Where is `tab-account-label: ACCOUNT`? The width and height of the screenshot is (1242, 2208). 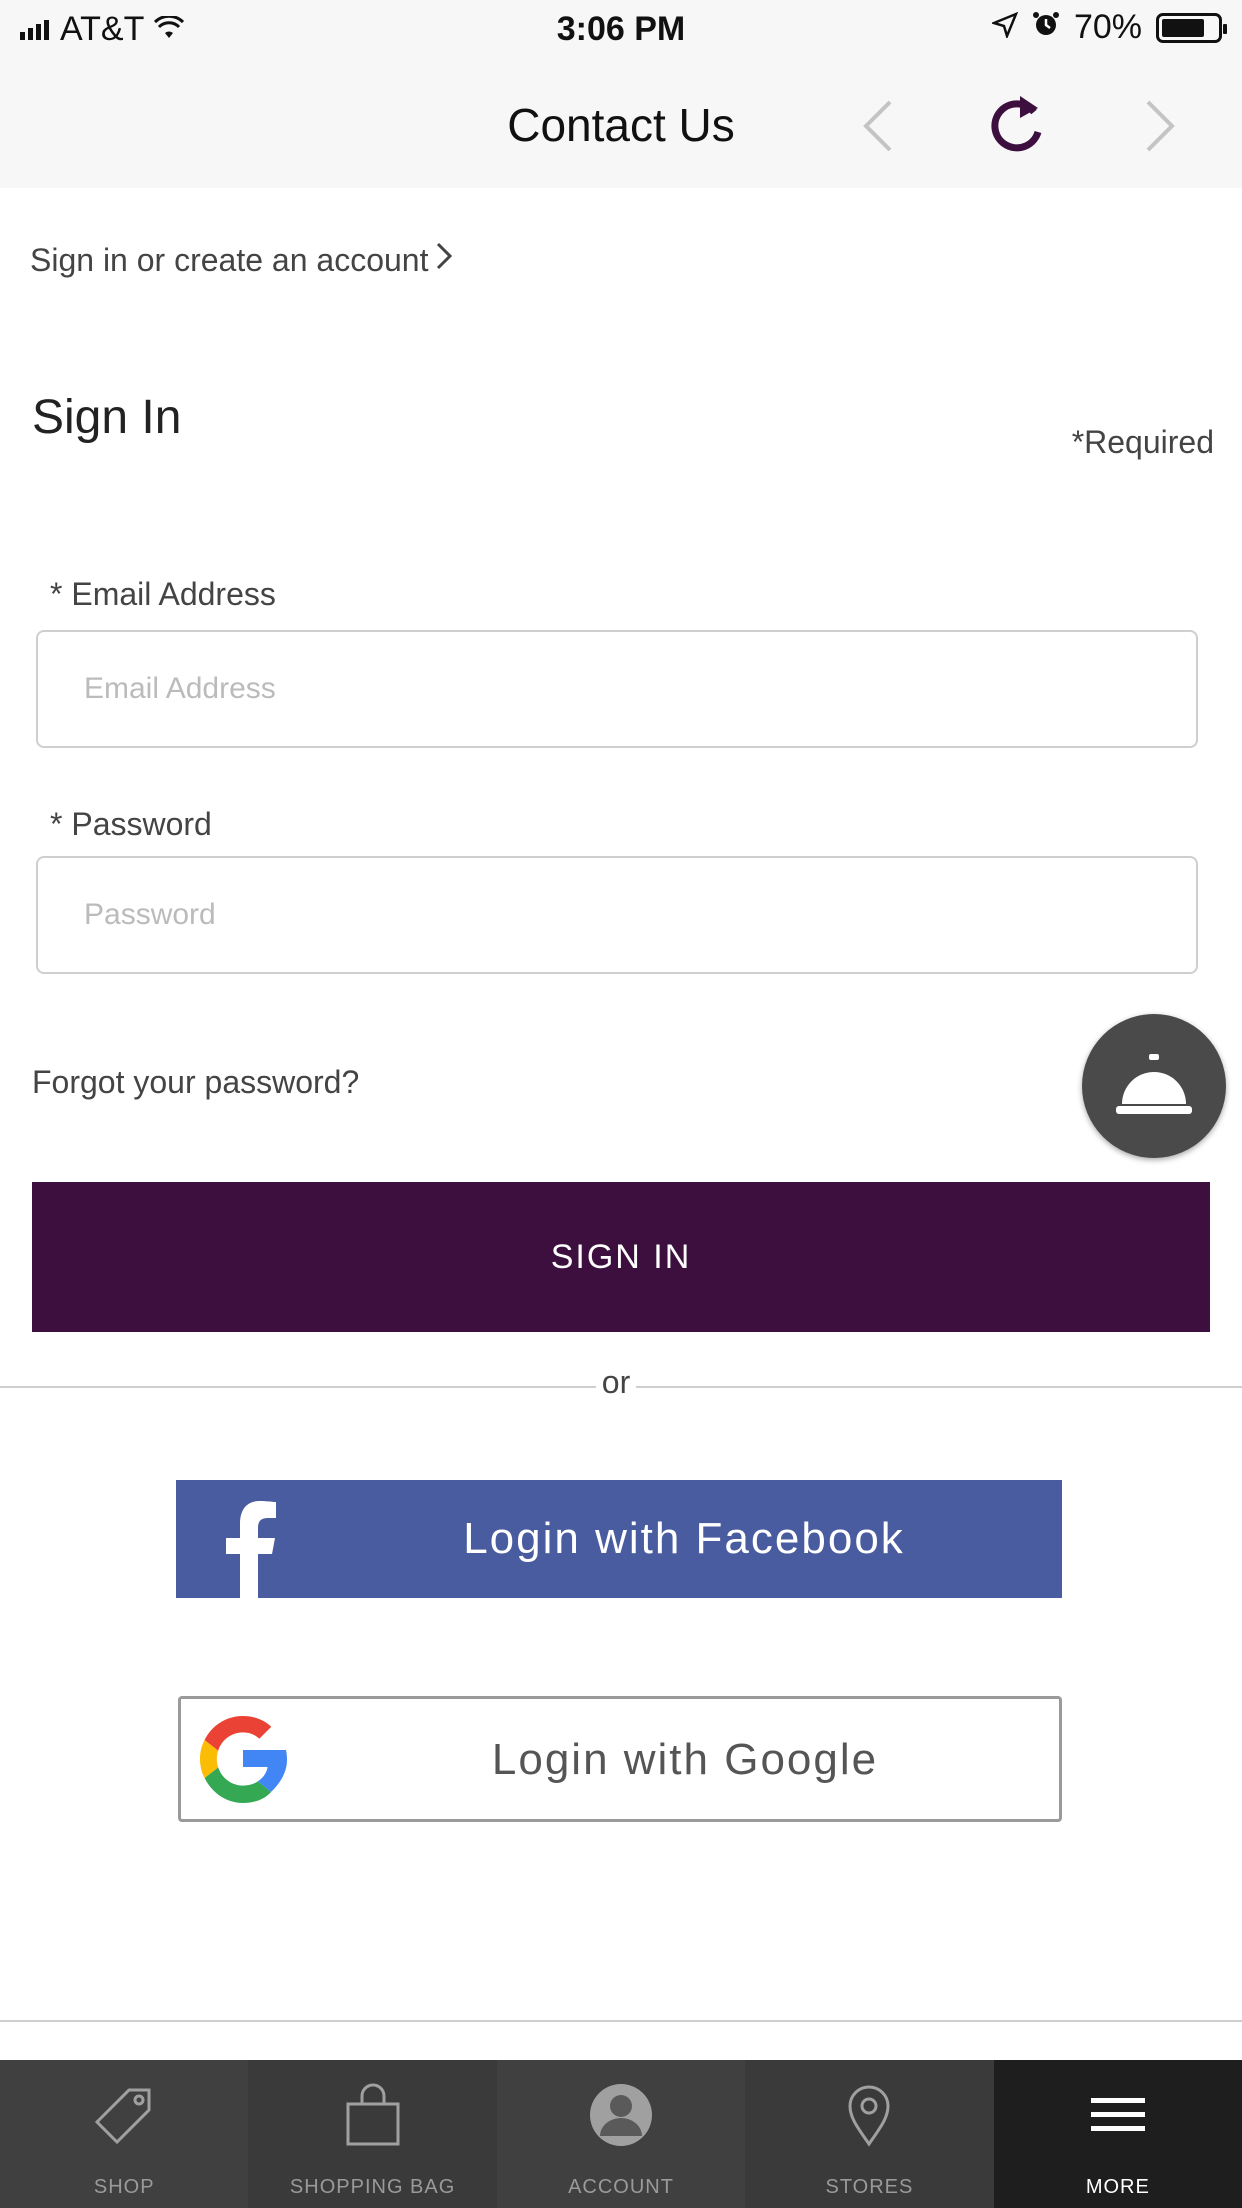 tab-account-label: ACCOUNT is located at coordinates (621, 2187).